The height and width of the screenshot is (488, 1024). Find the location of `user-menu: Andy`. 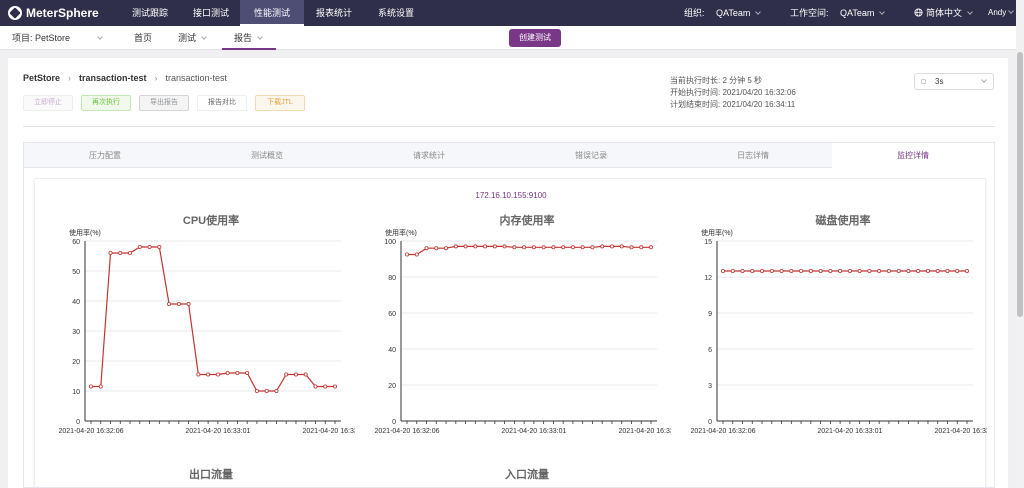

user-menu: Andy is located at coordinates (1001, 13).